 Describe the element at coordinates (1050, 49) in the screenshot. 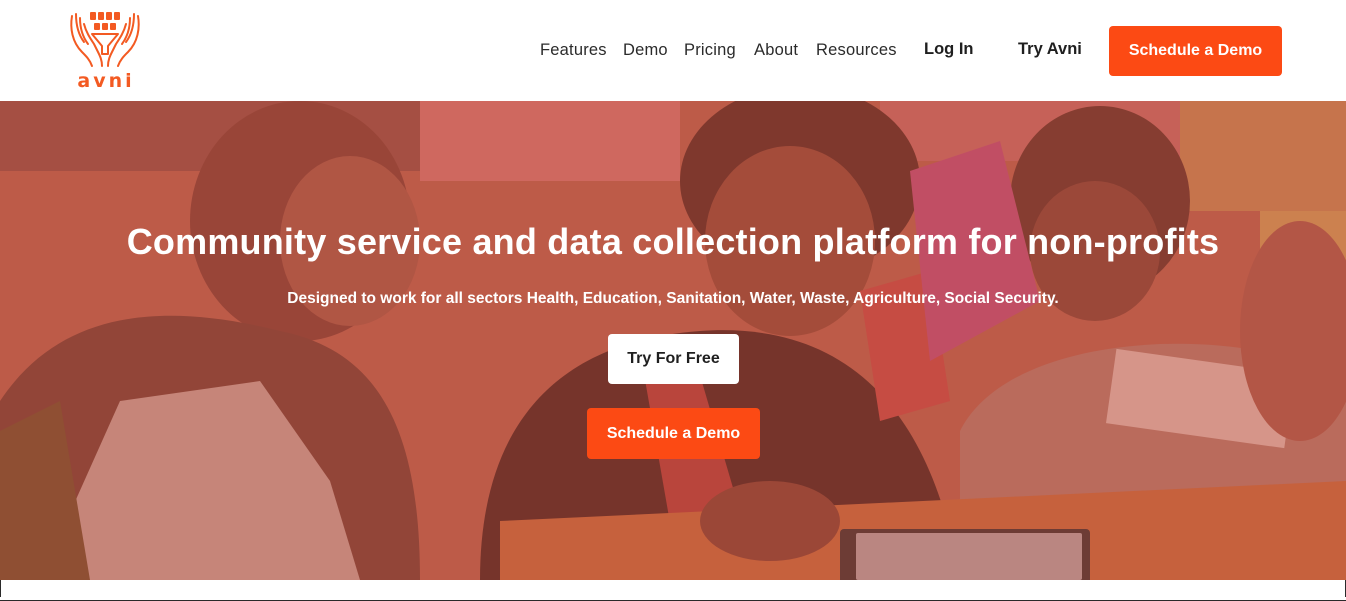

I see `try-avni-link: Try Avni` at that location.